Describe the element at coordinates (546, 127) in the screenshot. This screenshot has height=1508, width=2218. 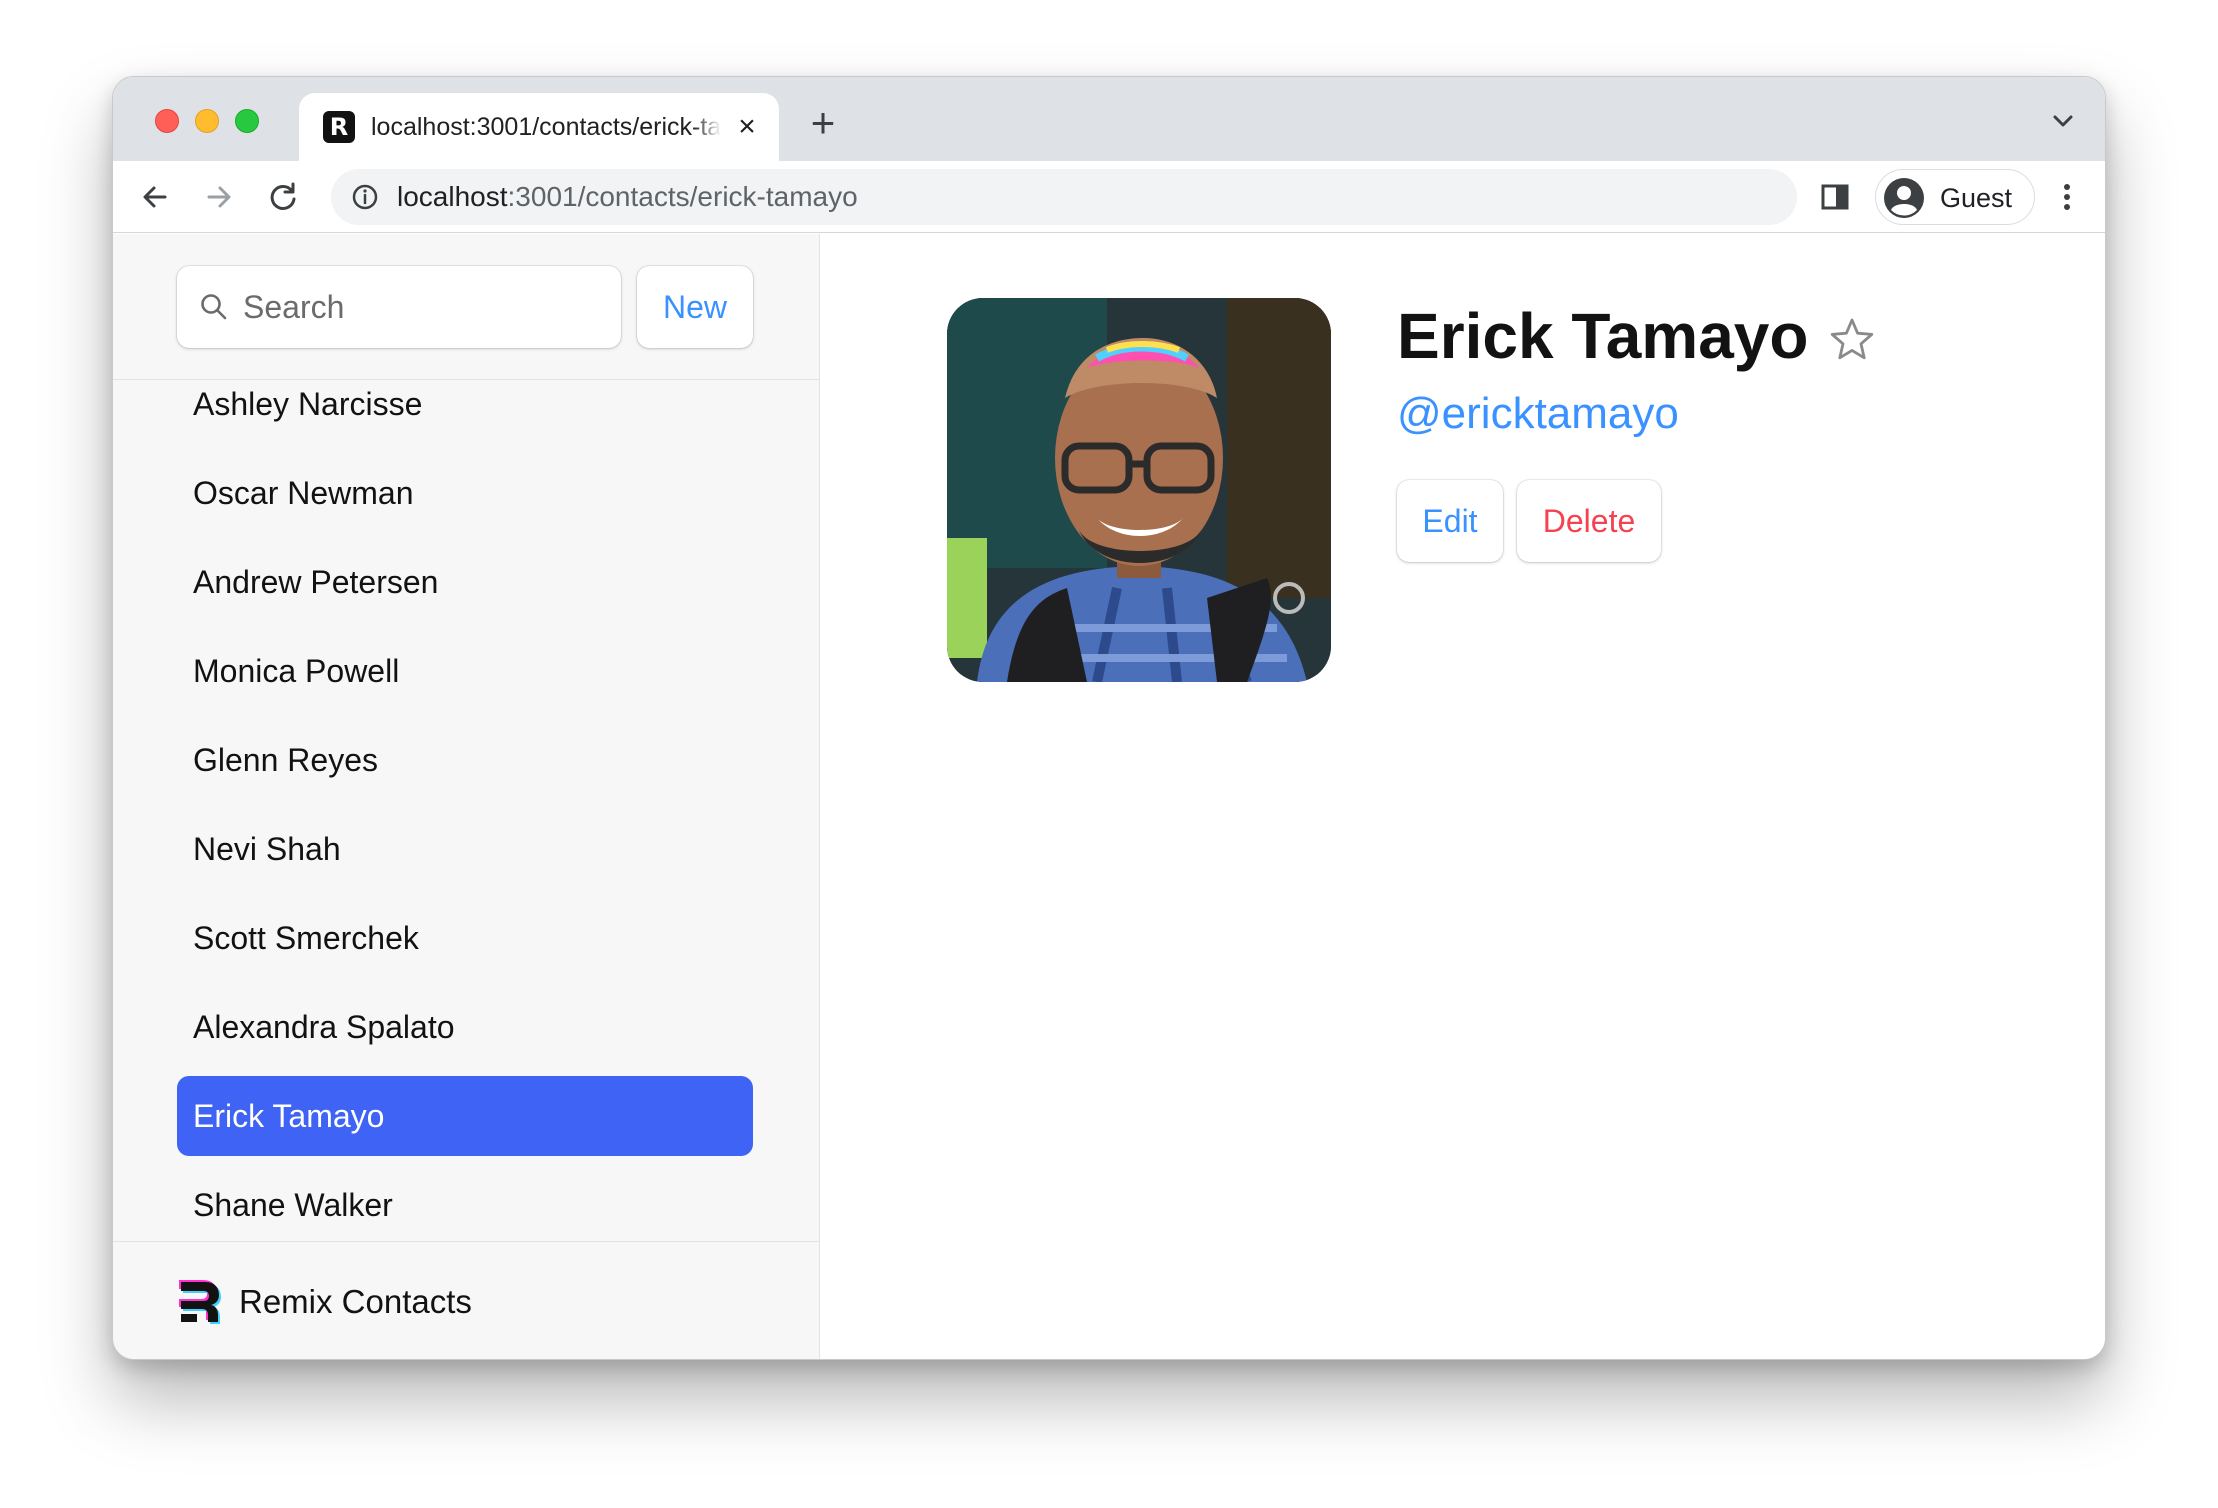
I see `tab-title: localhost:3001/contacts/erick-tamayo` at that location.